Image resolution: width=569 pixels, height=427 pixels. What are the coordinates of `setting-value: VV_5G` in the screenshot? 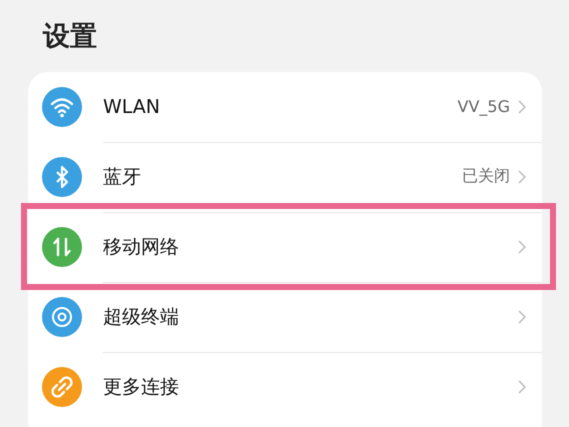 It's located at (484, 106).